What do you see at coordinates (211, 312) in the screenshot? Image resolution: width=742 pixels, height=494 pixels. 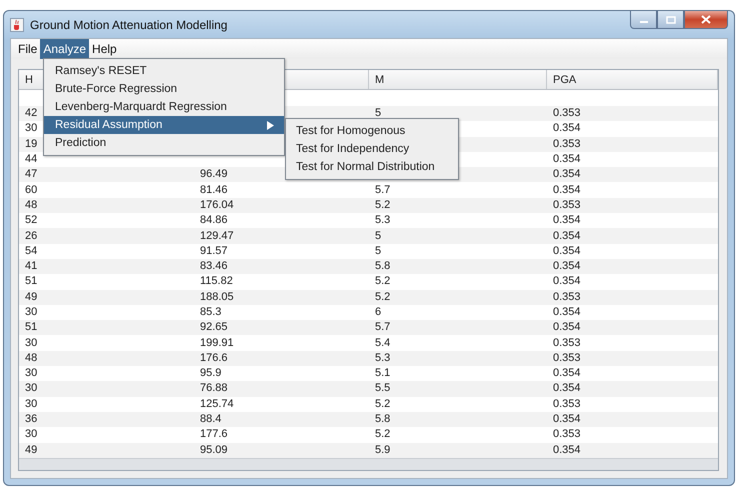 I see `table-cell: 85.3` at bounding box center [211, 312].